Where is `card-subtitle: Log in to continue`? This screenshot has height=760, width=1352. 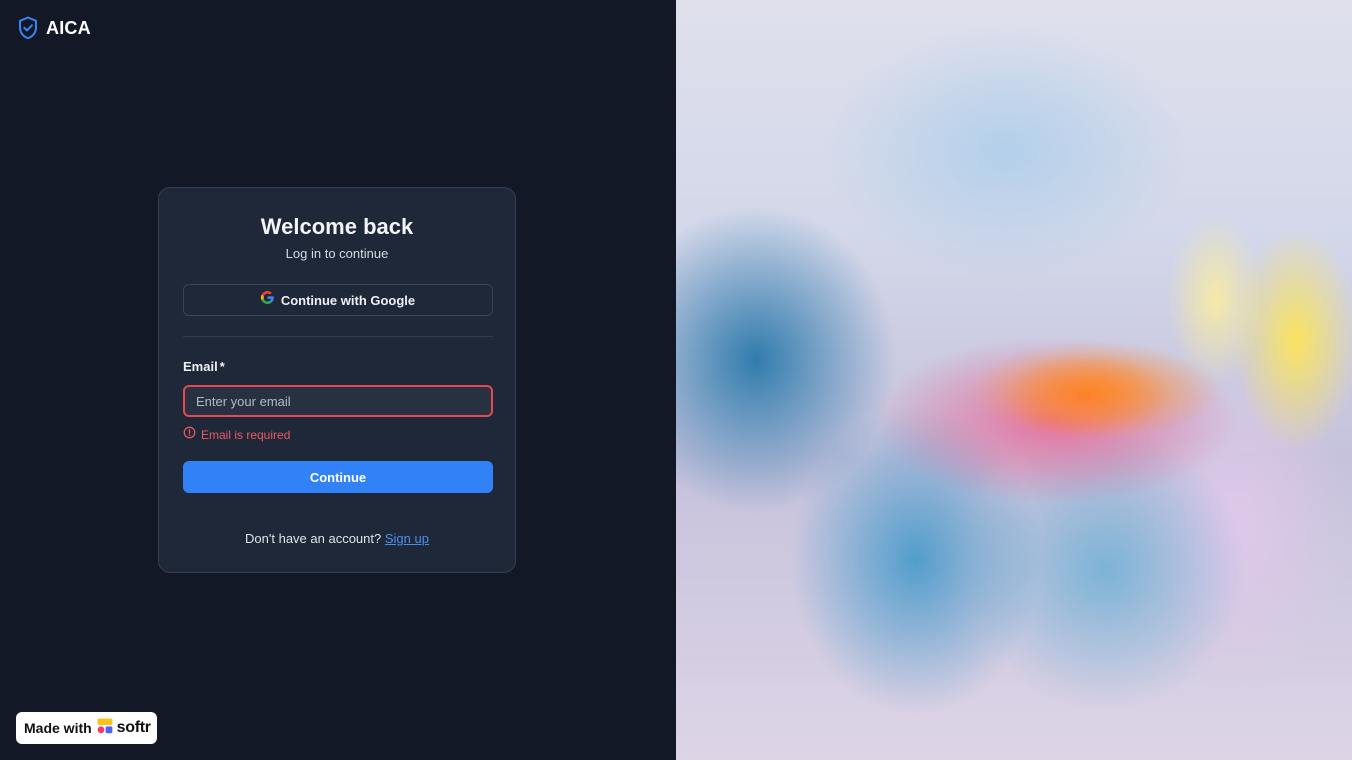
card-subtitle: Log in to continue is located at coordinates (337, 253).